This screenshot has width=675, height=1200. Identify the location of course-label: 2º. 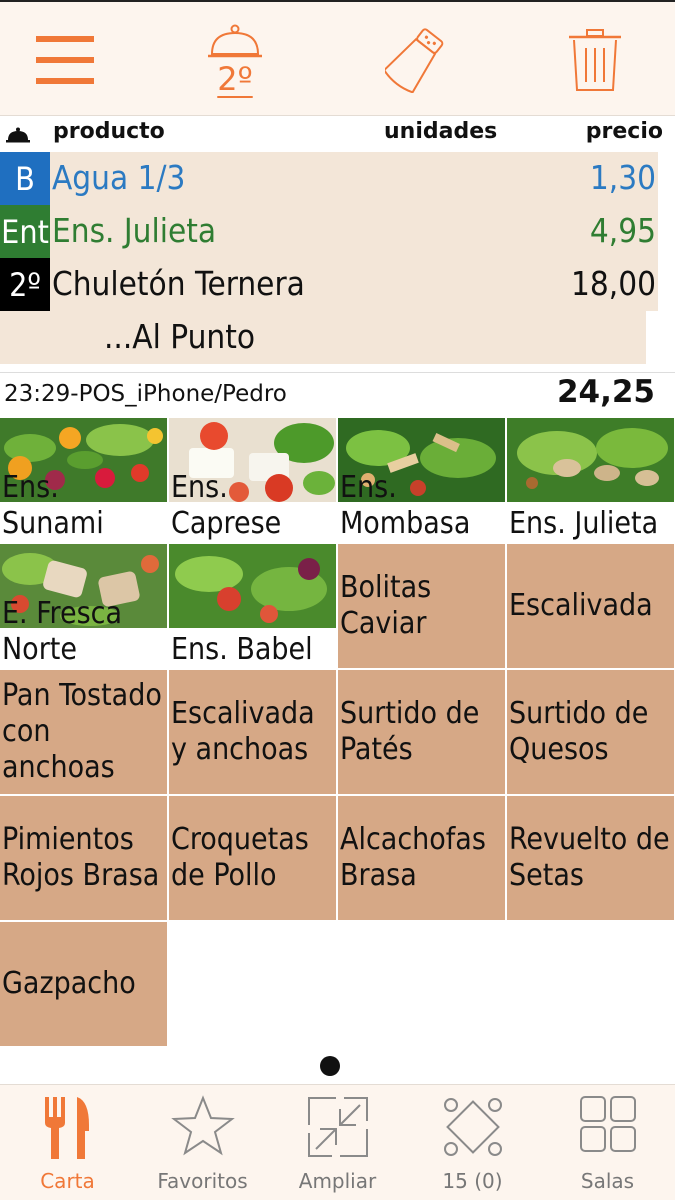
(235, 79).